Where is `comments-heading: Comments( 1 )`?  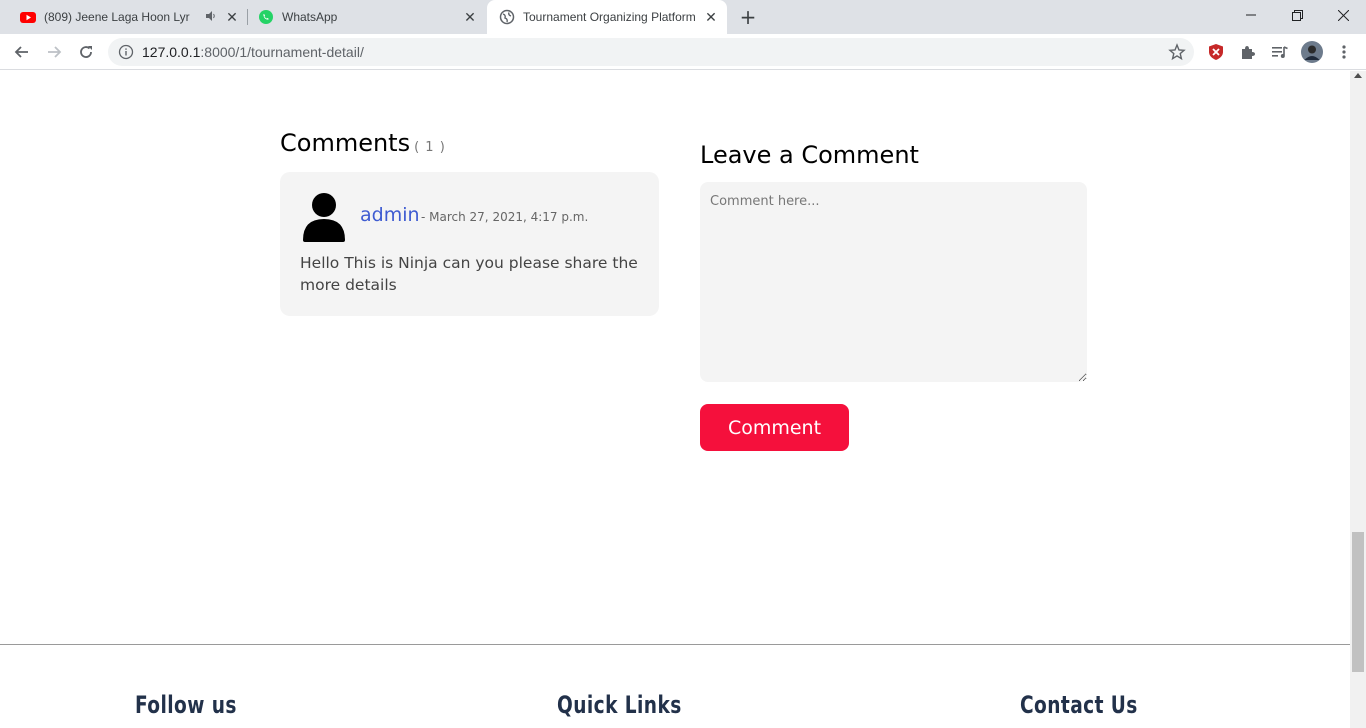 comments-heading: Comments( 1 ) is located at coordinates (363, 143).